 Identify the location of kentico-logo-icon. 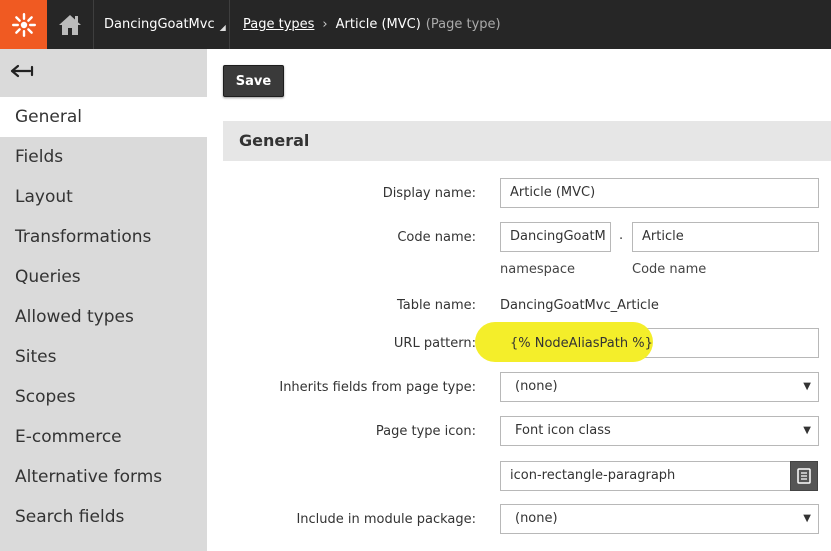
(23, 24).